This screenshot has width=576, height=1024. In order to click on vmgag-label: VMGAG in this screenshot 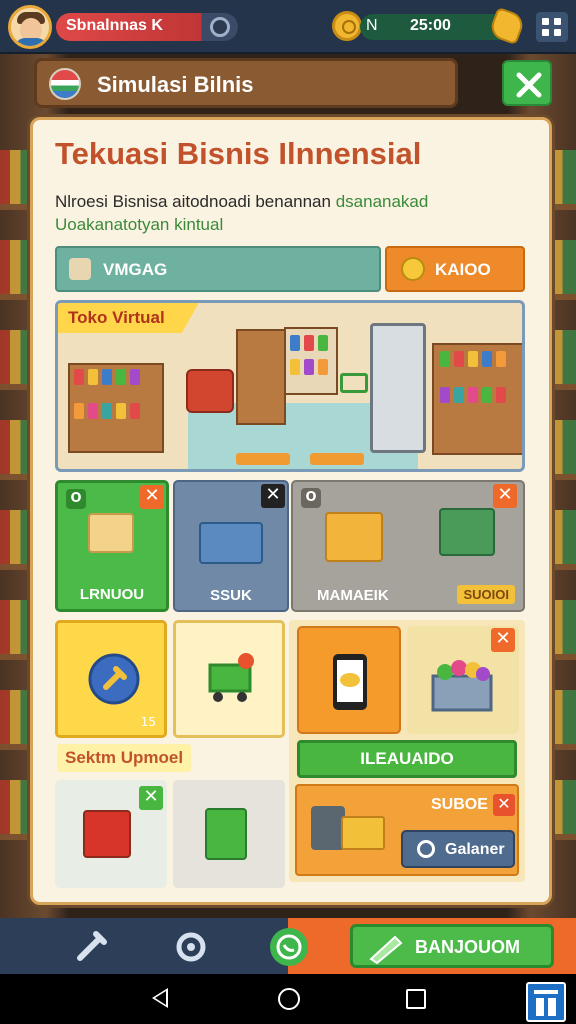, I will do `click(135, 269)`.